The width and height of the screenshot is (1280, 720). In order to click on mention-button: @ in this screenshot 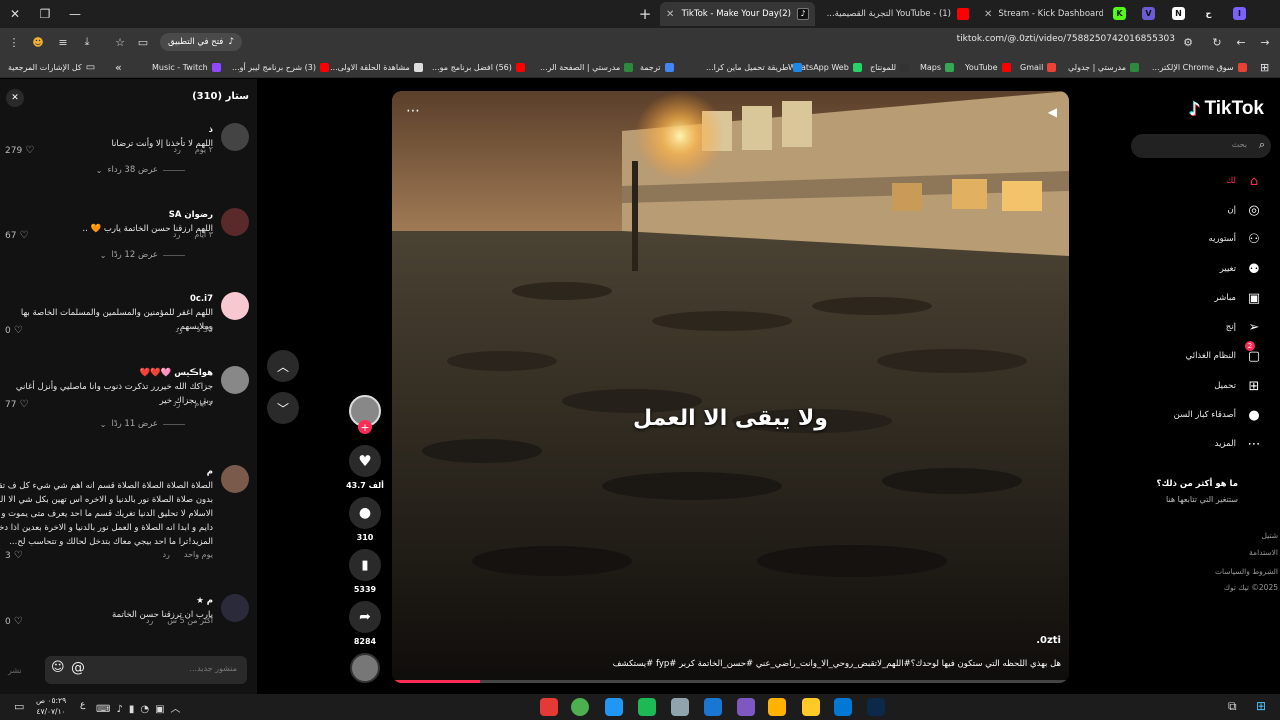, I will do `click(78, 668)`.